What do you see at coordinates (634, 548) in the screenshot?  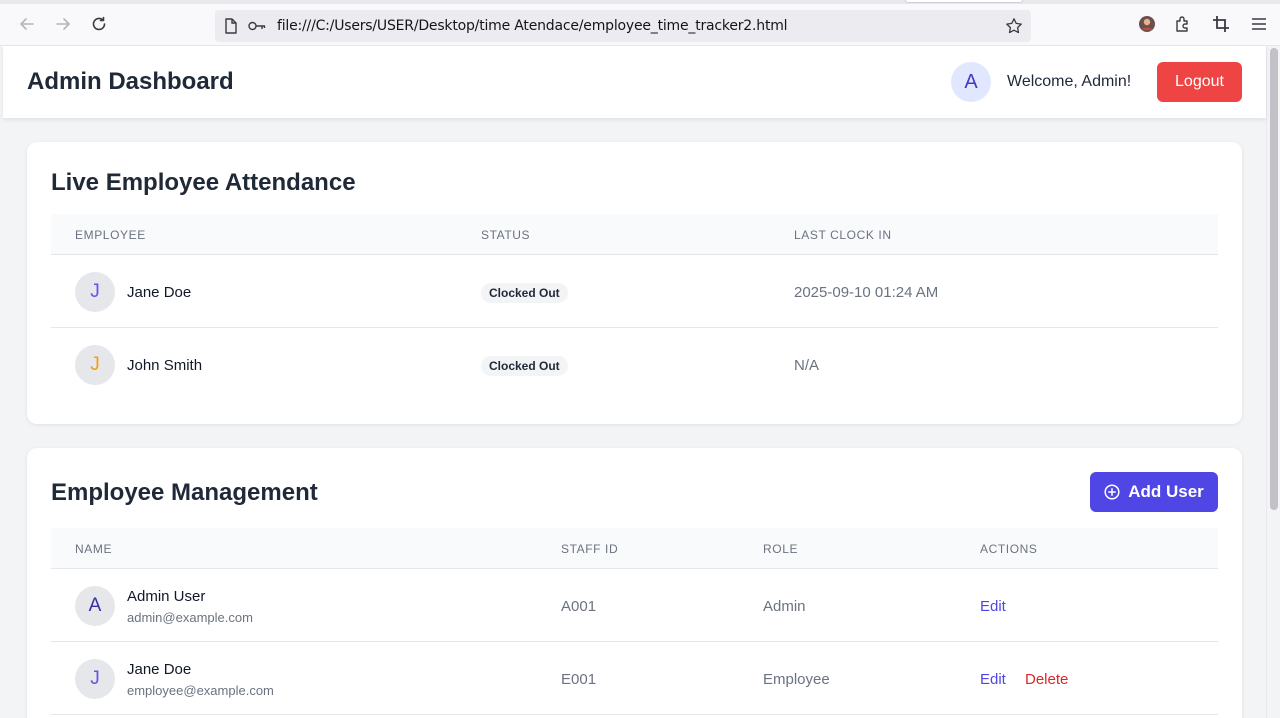 I see `management-table-header: NAME STAFF ID ROLE ACTIONS` at bounding box center [634, 548].